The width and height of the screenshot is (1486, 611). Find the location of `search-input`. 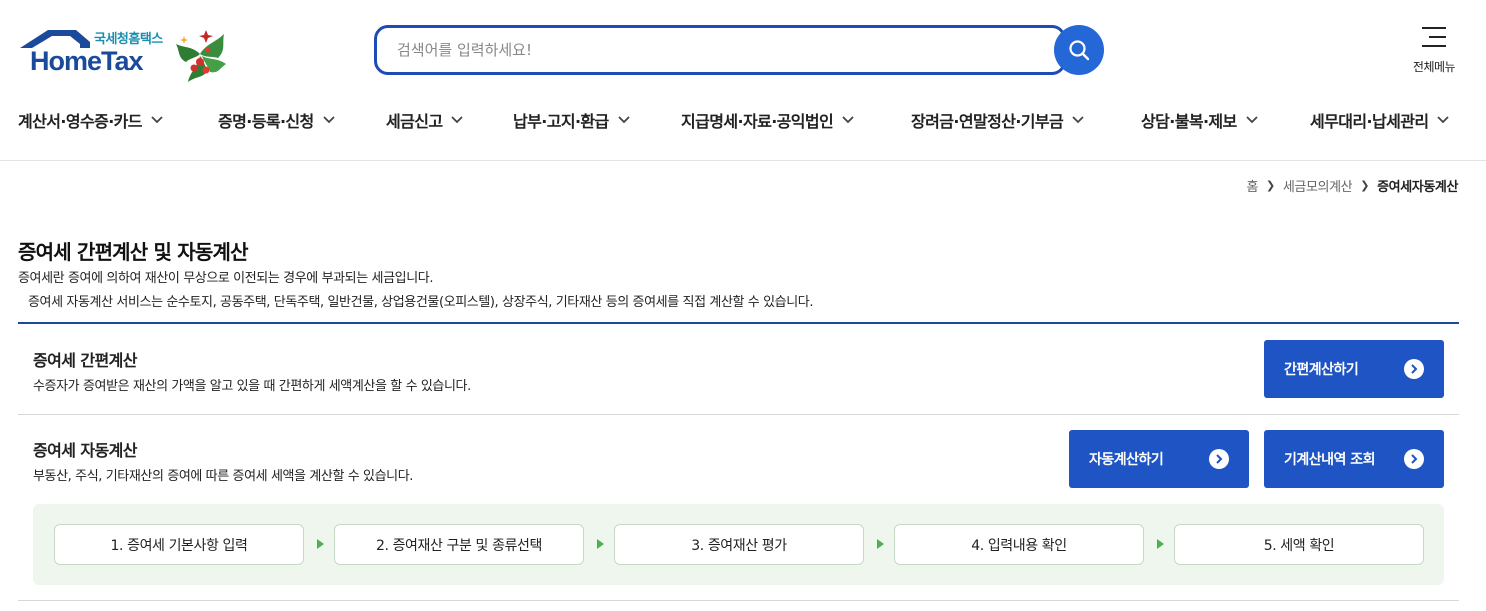

search-input is located at coordinates (697, 50).